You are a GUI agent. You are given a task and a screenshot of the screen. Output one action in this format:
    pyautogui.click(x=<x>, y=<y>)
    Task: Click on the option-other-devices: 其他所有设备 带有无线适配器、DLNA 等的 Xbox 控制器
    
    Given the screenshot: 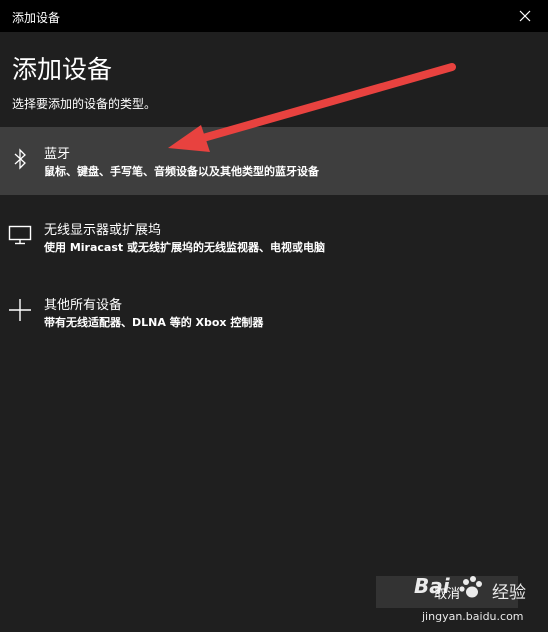 What is the action you would take?
    pyautogui.click(x=274, y=312)
    